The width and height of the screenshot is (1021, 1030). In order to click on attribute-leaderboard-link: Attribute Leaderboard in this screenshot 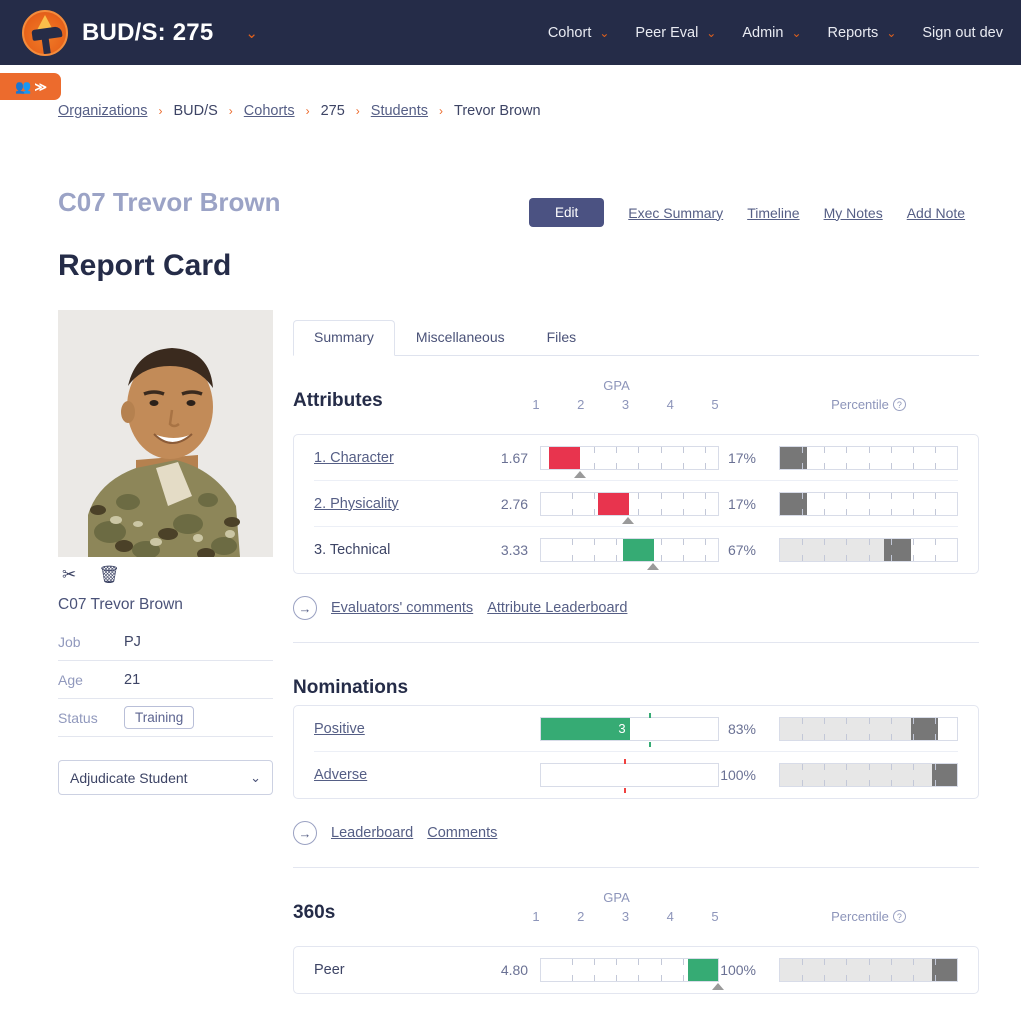, I will do `click(557, 608)`.